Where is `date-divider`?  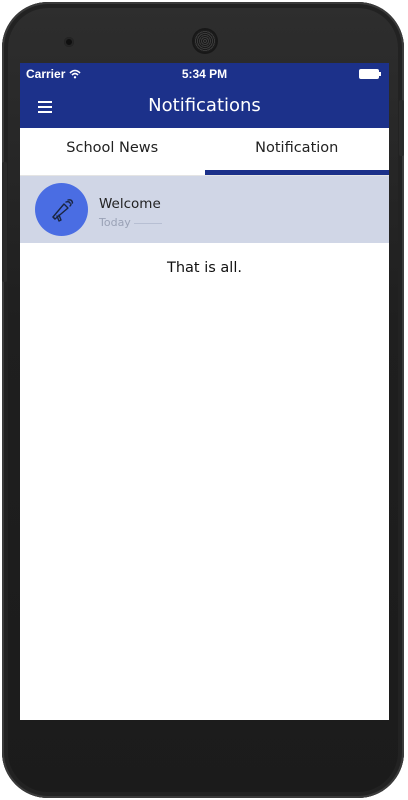 date-divider is located at coordinates (148, 223).